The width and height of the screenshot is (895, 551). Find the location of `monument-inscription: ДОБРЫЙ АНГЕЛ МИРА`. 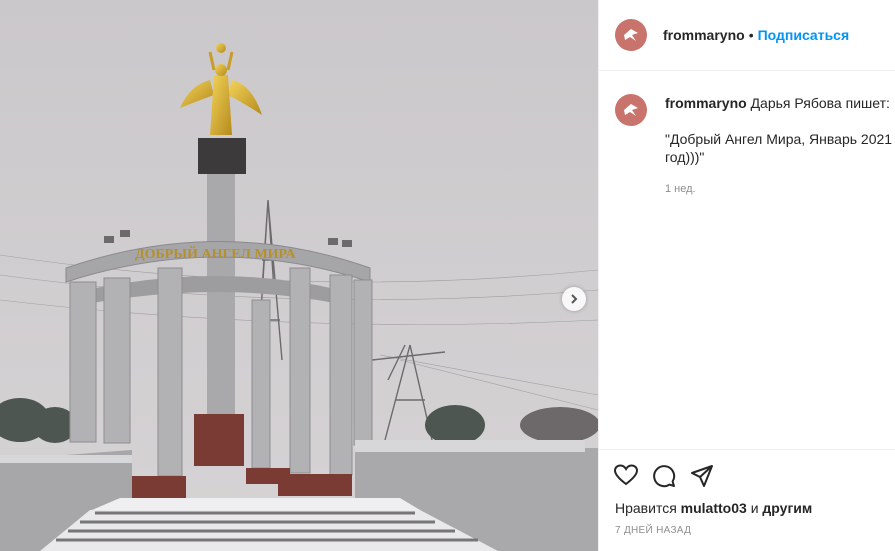

monument-inscription: ДОБРЫЙ АНГЕЛ МИРА is located at coordinates (215, 253).